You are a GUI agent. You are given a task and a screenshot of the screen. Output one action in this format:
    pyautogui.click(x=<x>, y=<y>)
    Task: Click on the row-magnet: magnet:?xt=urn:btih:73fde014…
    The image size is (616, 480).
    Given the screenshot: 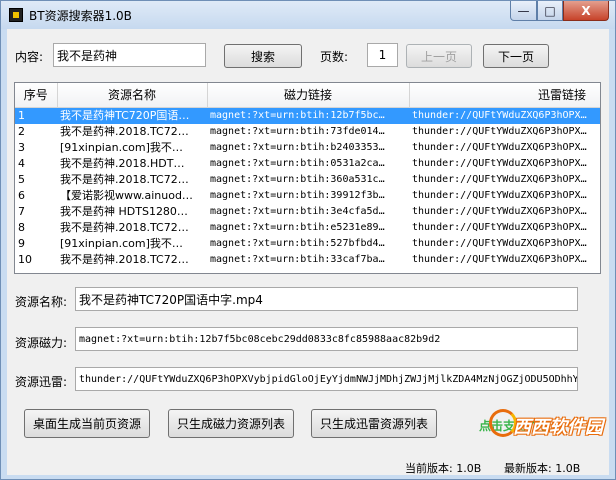 What is the action you would take?
    pyautogui.click(x=297, y=131)
    